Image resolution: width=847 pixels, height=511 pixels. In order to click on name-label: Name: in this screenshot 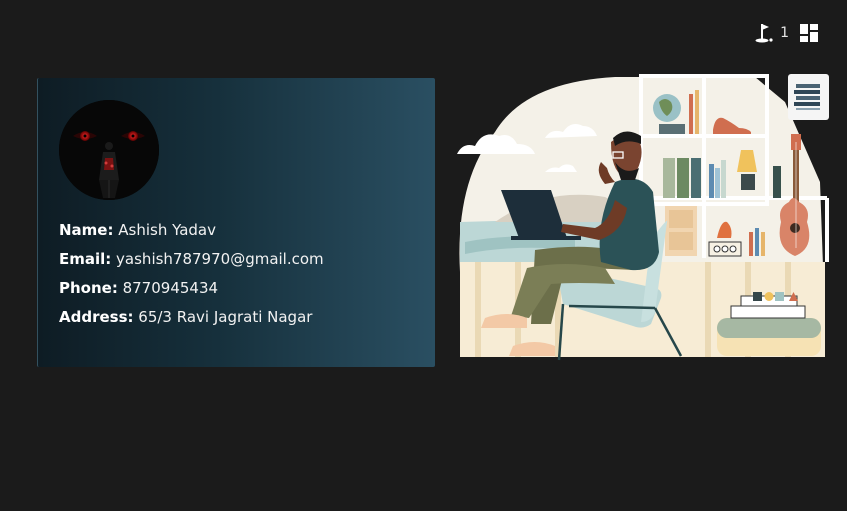, I will do `click(86, 230)`.